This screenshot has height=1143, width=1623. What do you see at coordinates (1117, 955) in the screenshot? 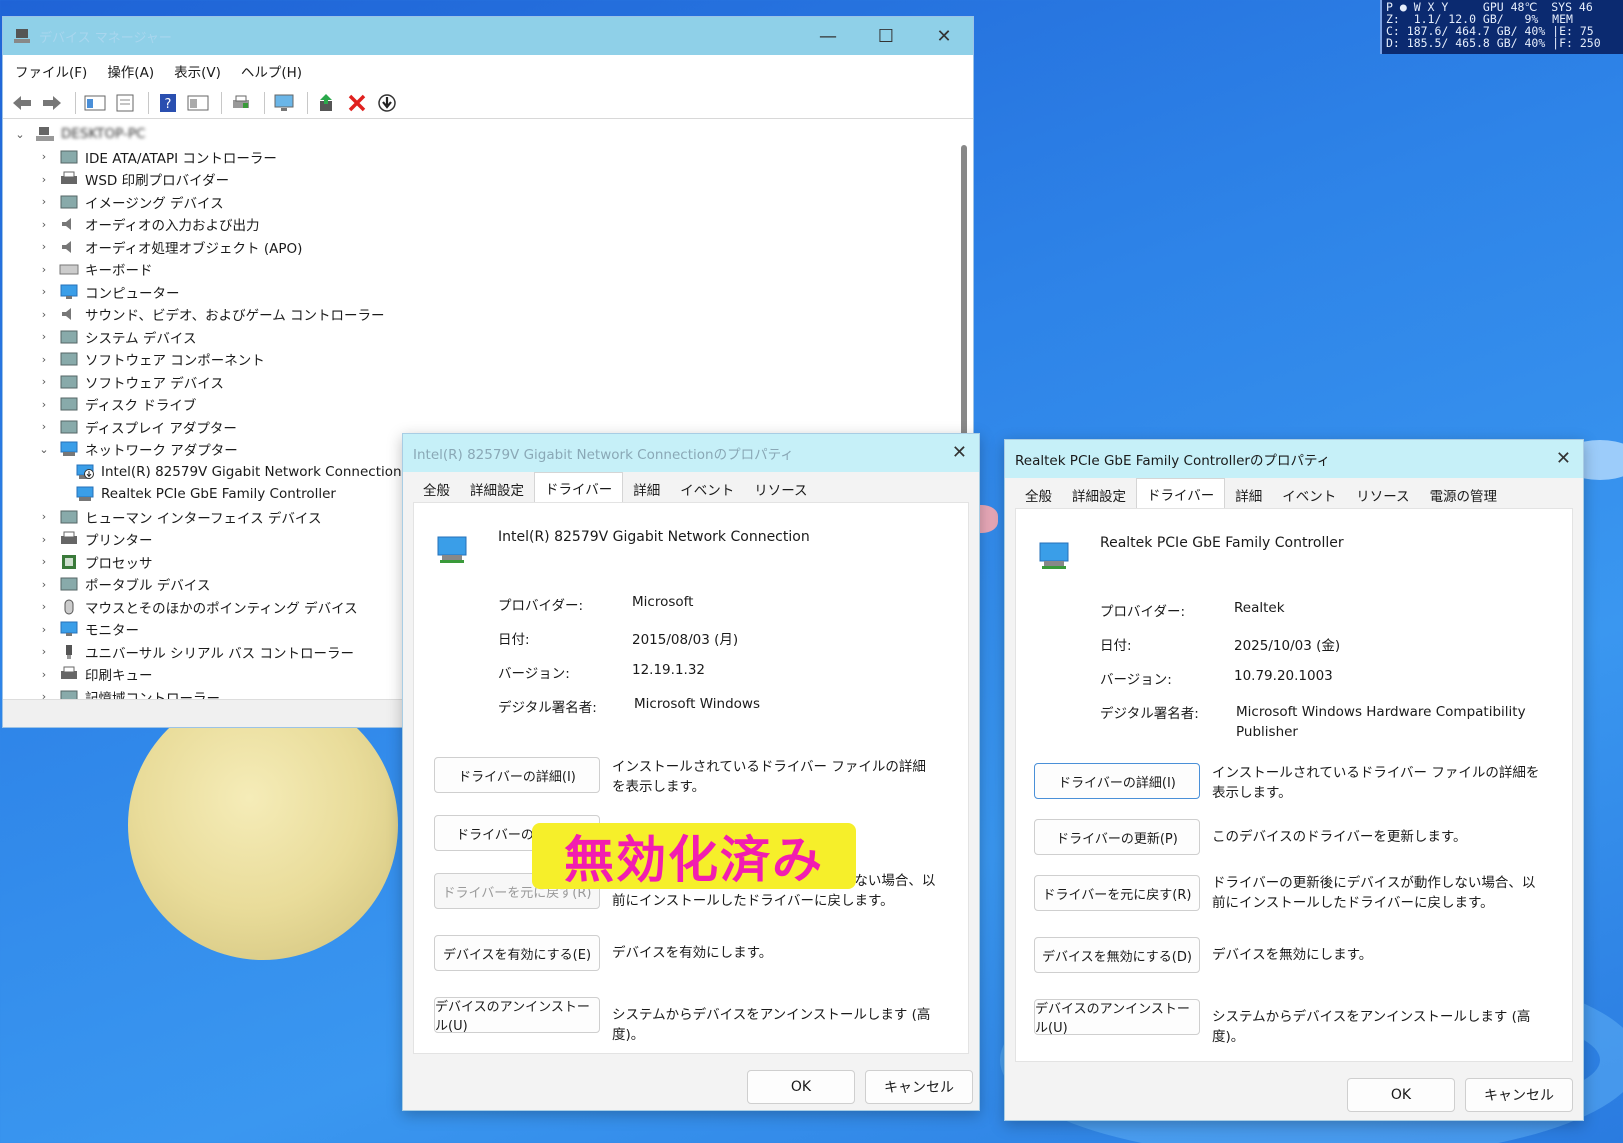
I see `disable-device-button: デバイスを無効にする(D)` at bounding box center [1117, 955].